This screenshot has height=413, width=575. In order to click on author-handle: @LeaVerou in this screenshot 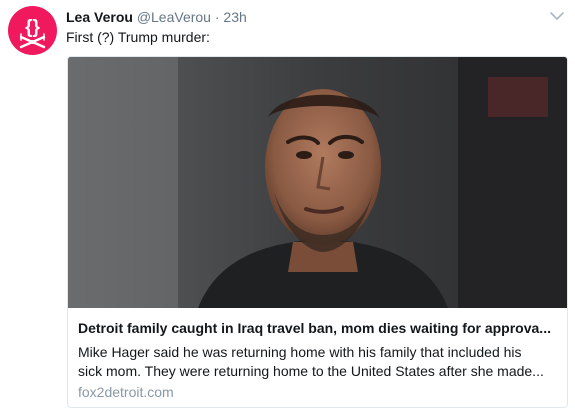, I will do `click(174, 17)`.